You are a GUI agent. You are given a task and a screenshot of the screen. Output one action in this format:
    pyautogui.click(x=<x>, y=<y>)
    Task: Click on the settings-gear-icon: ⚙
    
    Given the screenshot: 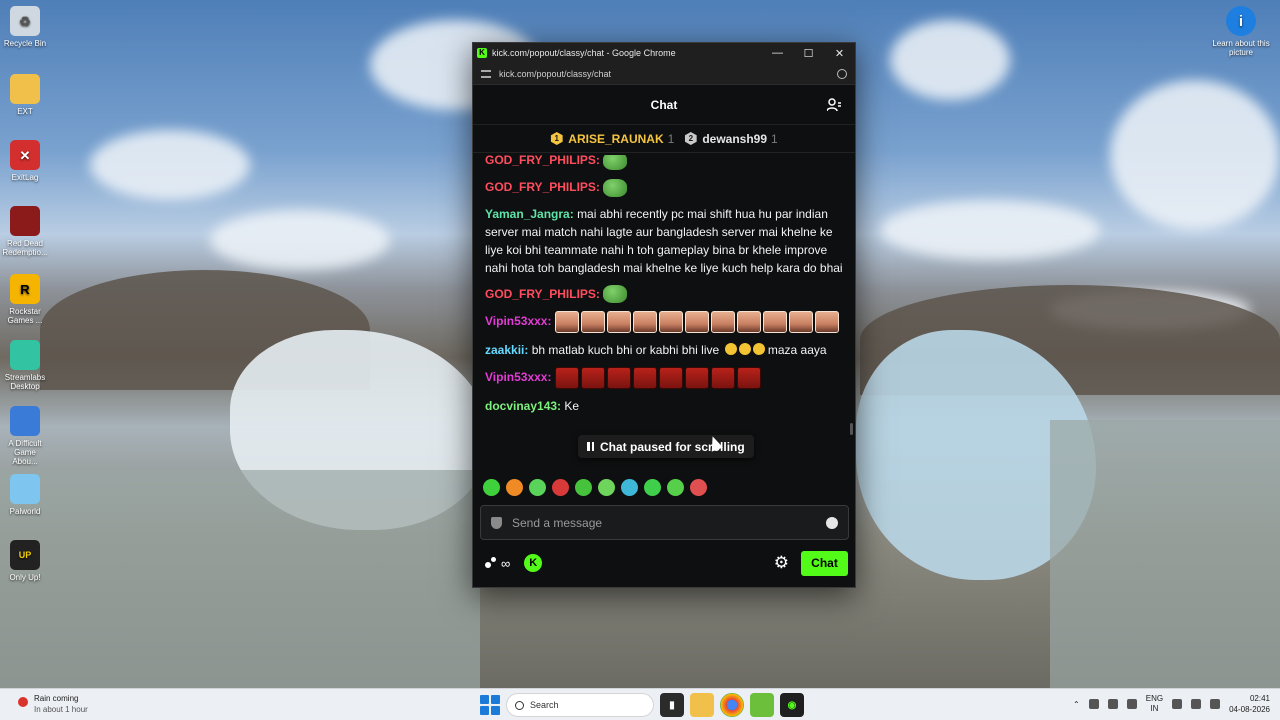 What is the action you would take?
    pyautogui.click(x=781, y=563)
    